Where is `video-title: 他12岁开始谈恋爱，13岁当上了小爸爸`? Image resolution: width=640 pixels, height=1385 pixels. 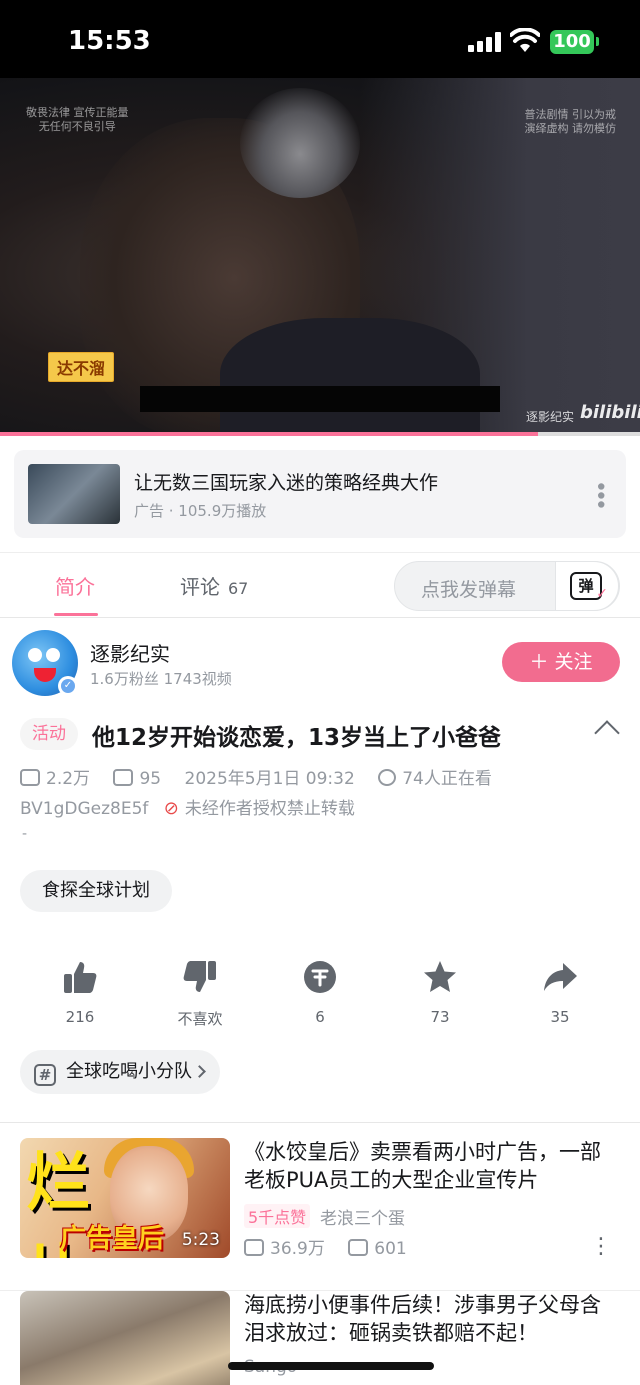
video-title: 他12岁开始谈恋爱，13岁当上了小爸爸 is located at coordinates (297, 738).